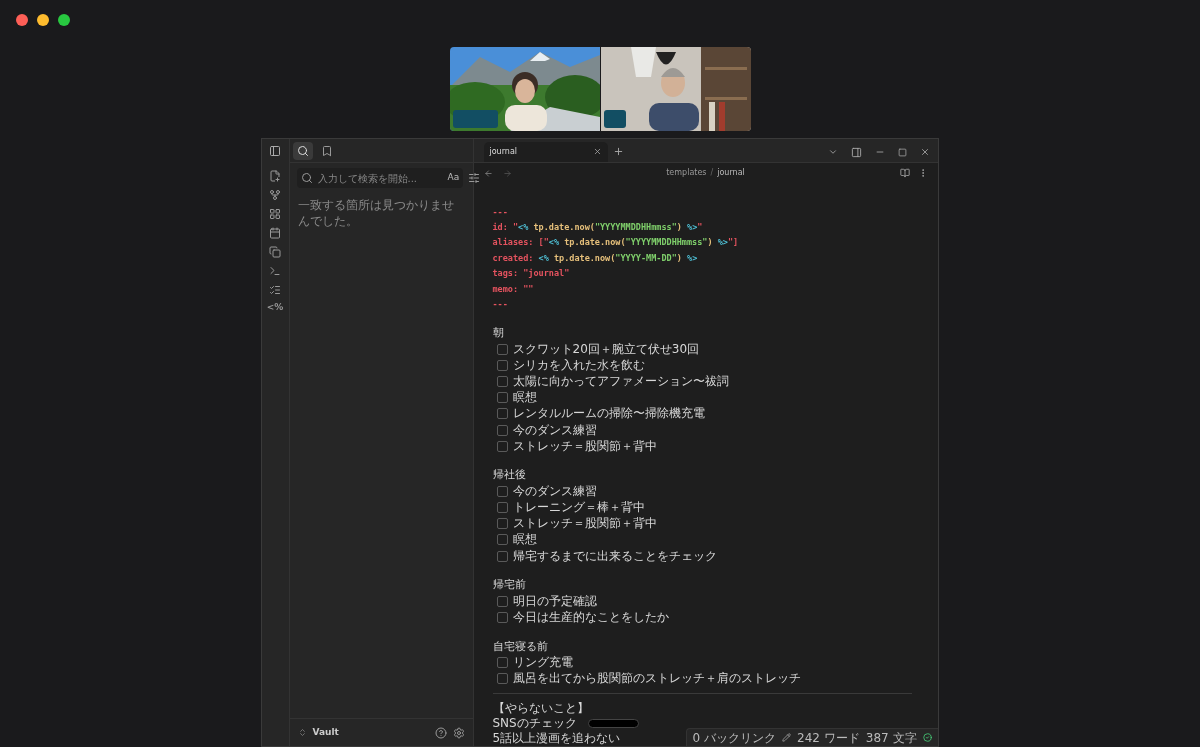 The image size is (1200, 747). Describe the element at coordinates (458, 732) in the screenshot. I see `settings-icon` at that location.